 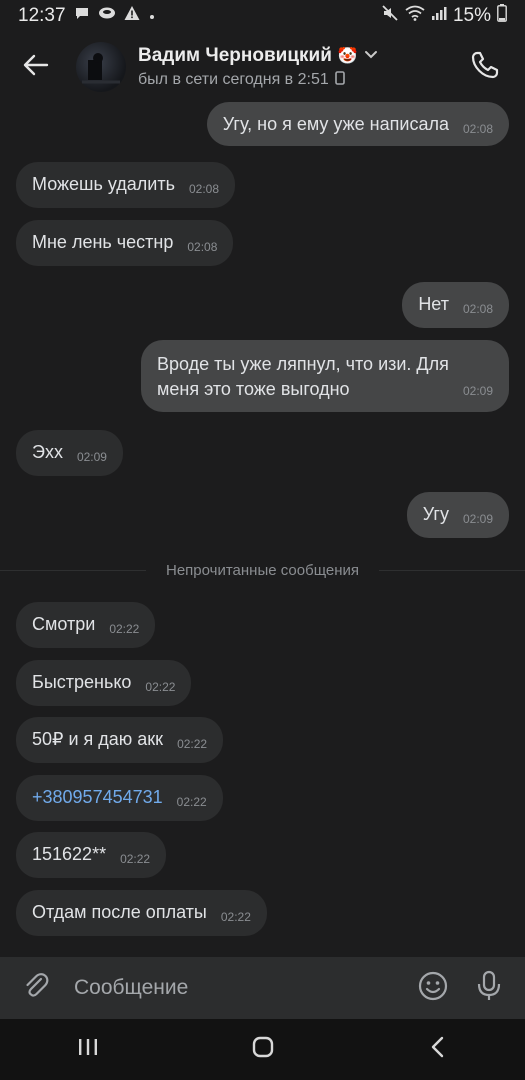 I want to click on phone-icon, so click(x=485, y=67).